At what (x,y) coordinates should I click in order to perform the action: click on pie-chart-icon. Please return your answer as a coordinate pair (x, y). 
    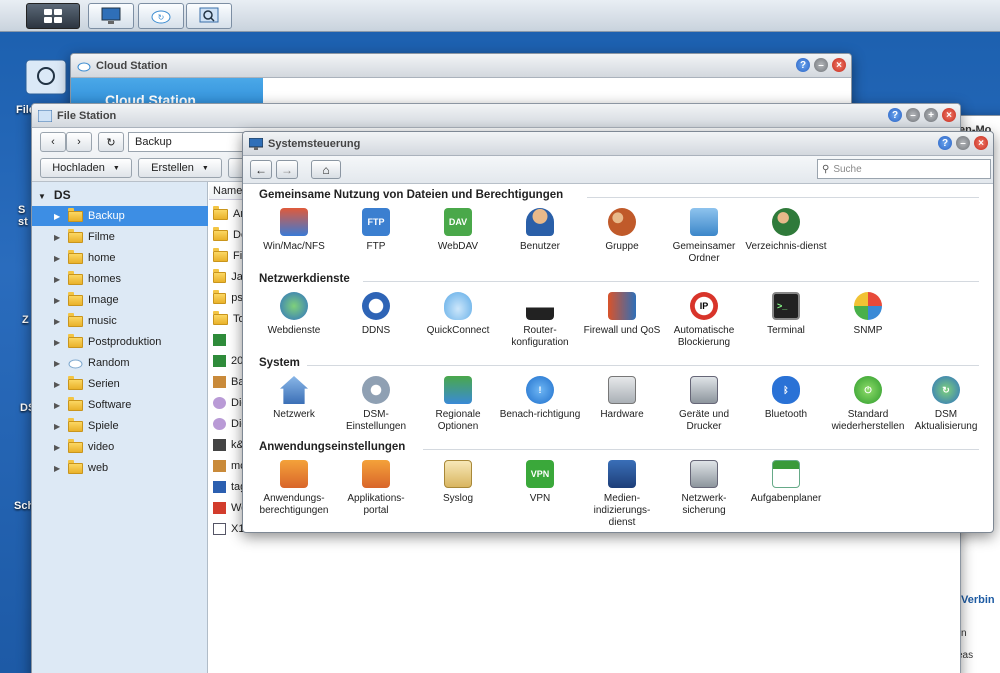
    Looking at the image, I should click on (868, 306).